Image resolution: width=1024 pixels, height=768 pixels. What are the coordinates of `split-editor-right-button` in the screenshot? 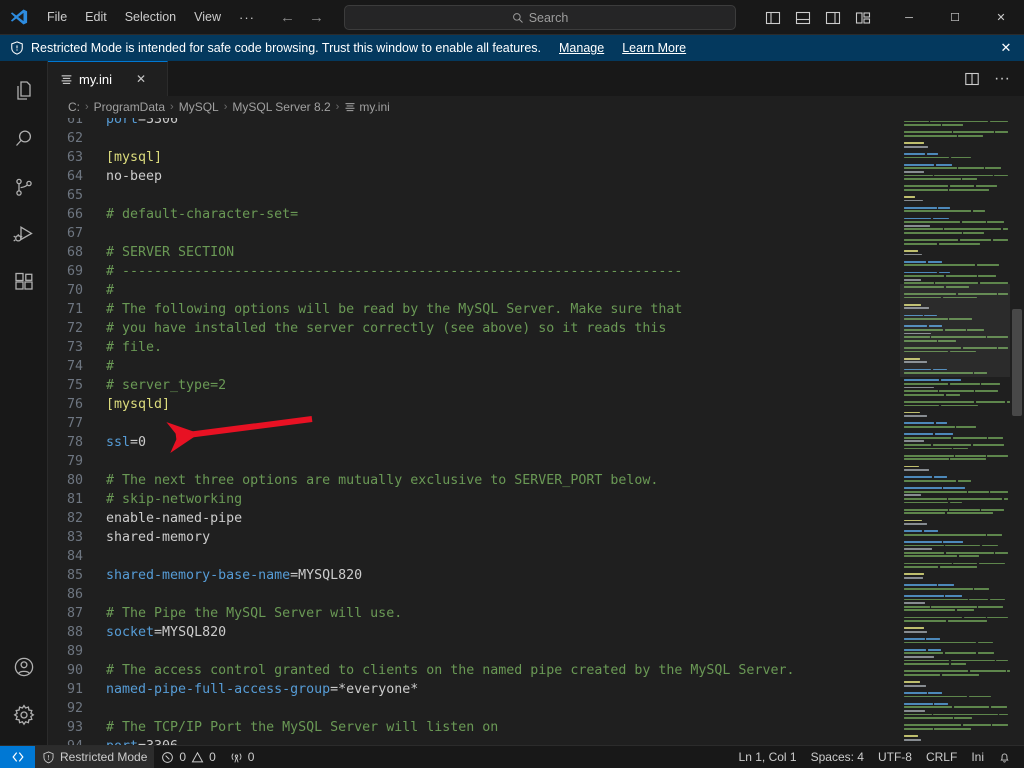 It's located at (972, 79).